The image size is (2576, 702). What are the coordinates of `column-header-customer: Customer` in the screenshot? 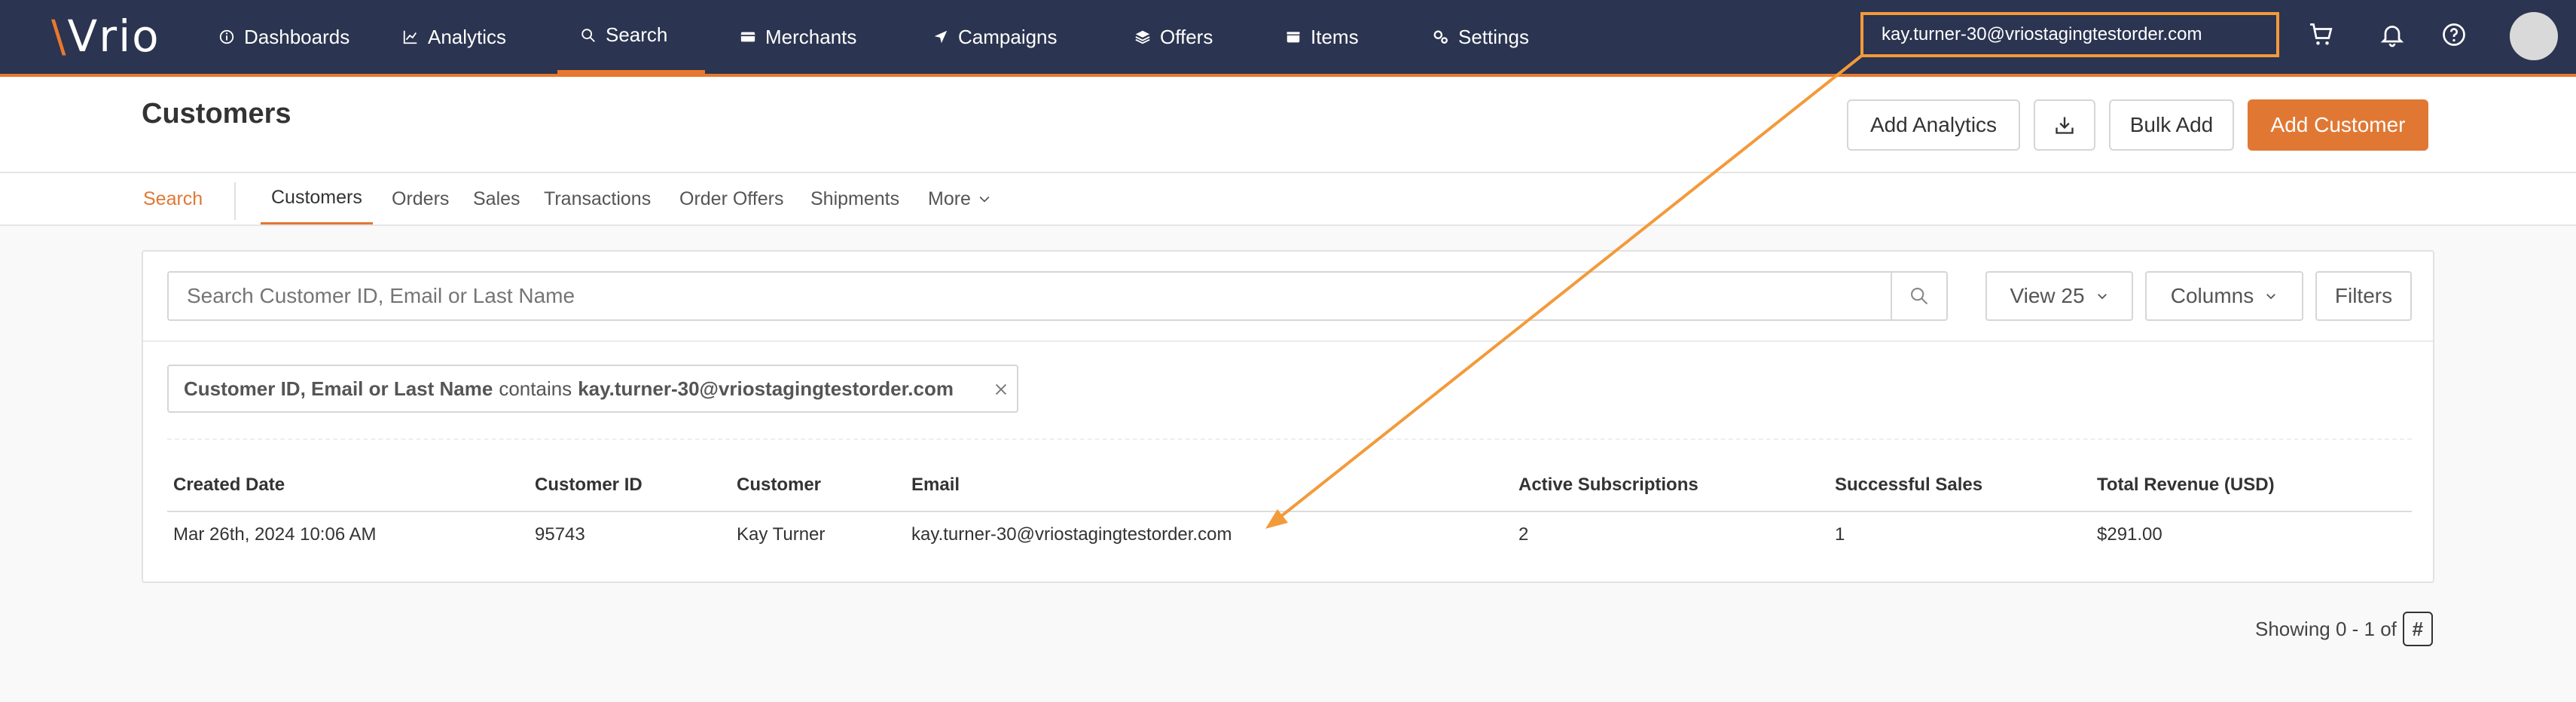 It's located at (779, 486).